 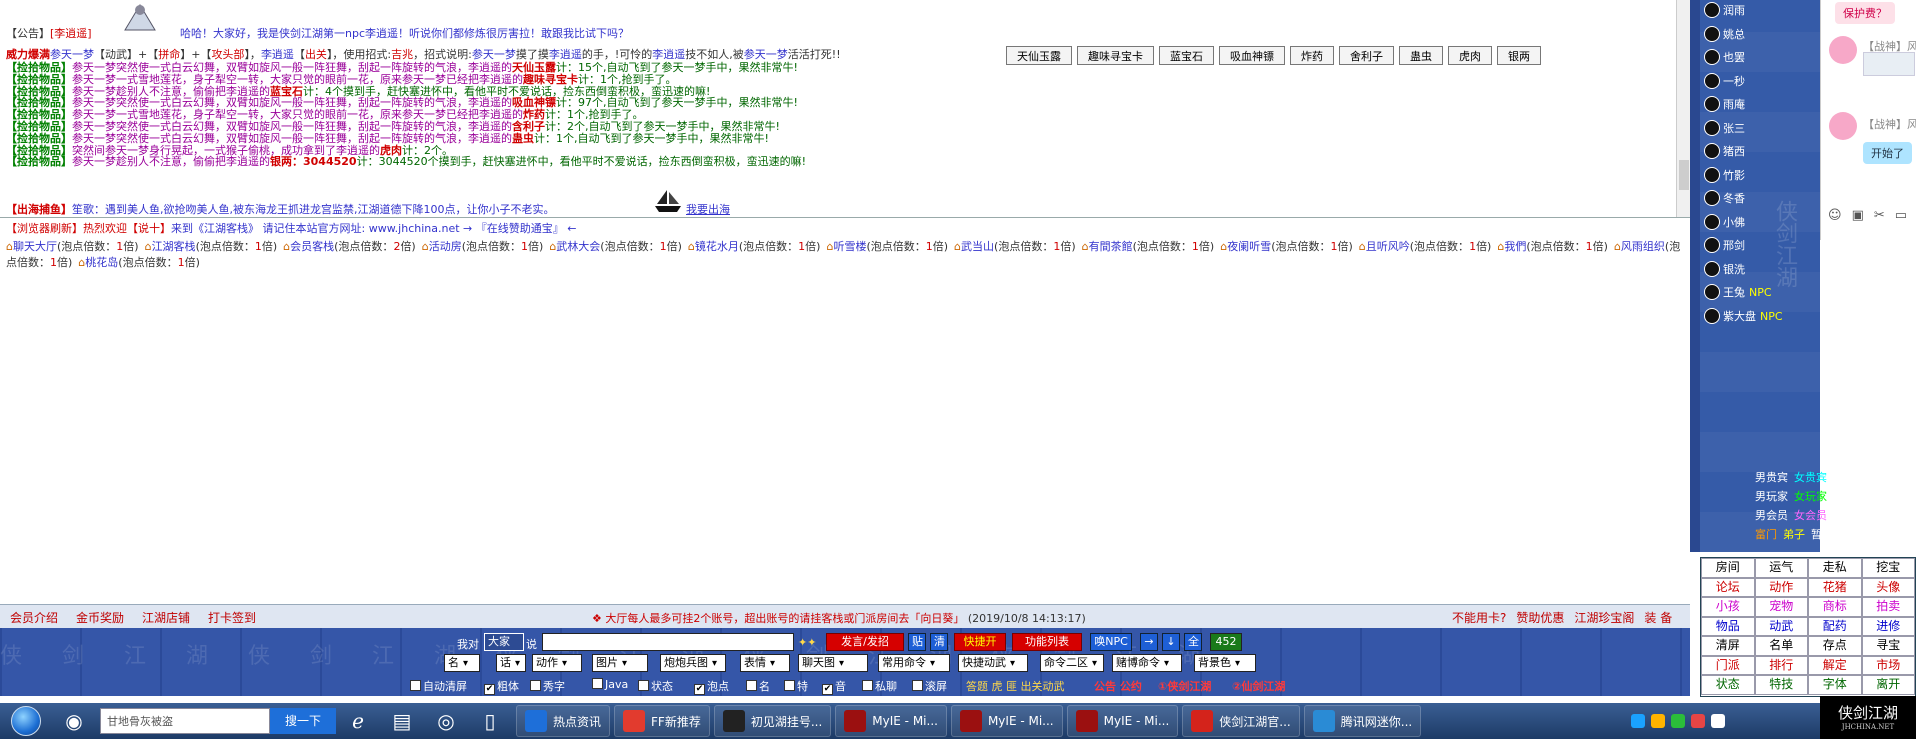 What do you see at coordinates (1312, 55) in the screenshot?
I see `item-button: 炸药` at bounding box center [1312, 55].